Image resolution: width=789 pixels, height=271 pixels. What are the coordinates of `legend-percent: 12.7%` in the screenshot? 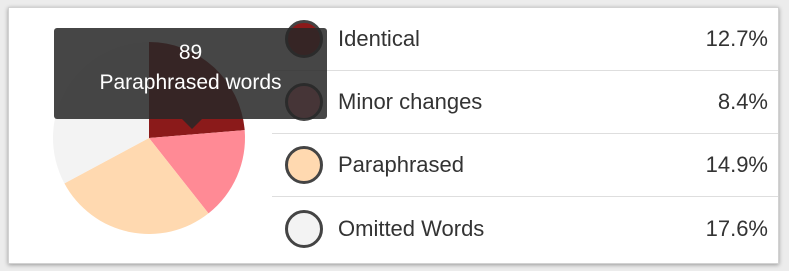 It's located at (736, 38).